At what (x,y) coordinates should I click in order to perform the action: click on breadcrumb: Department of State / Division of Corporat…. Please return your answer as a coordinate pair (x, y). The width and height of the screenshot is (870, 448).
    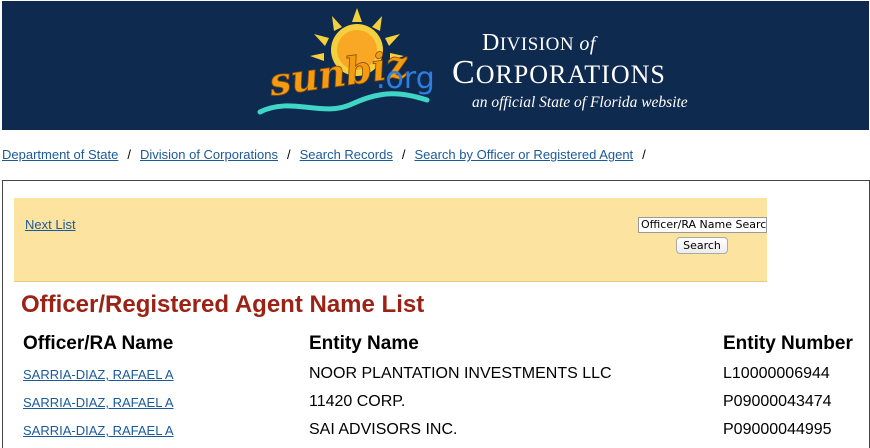
    Looking at the image, I should click on (328, 154).